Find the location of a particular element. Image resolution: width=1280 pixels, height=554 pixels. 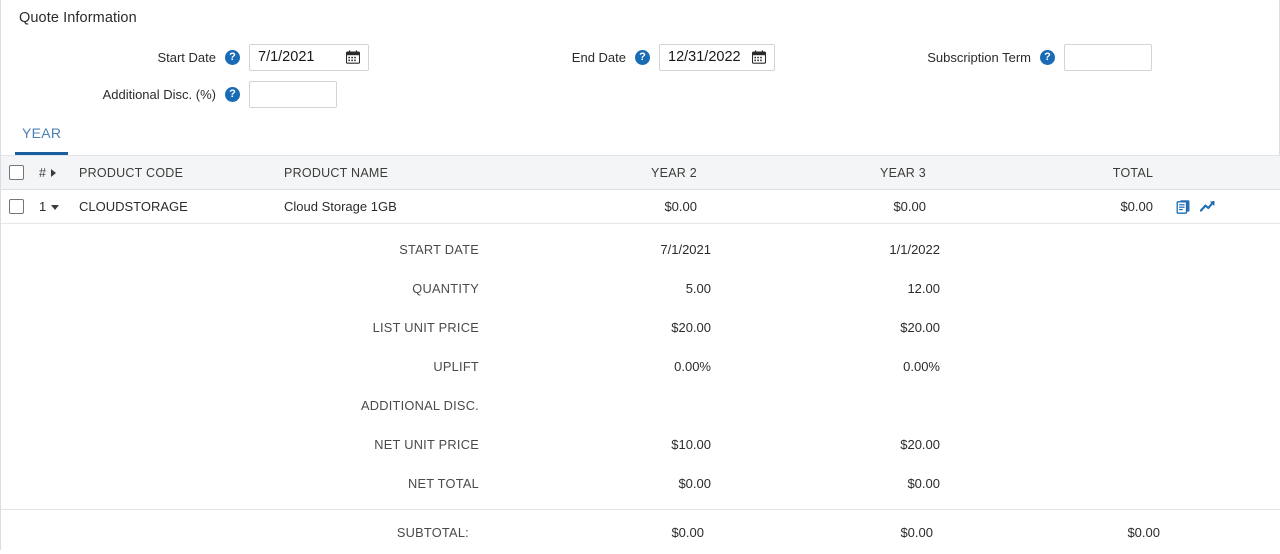

trend-arrow-icon is located at coordinates (1208, 206).